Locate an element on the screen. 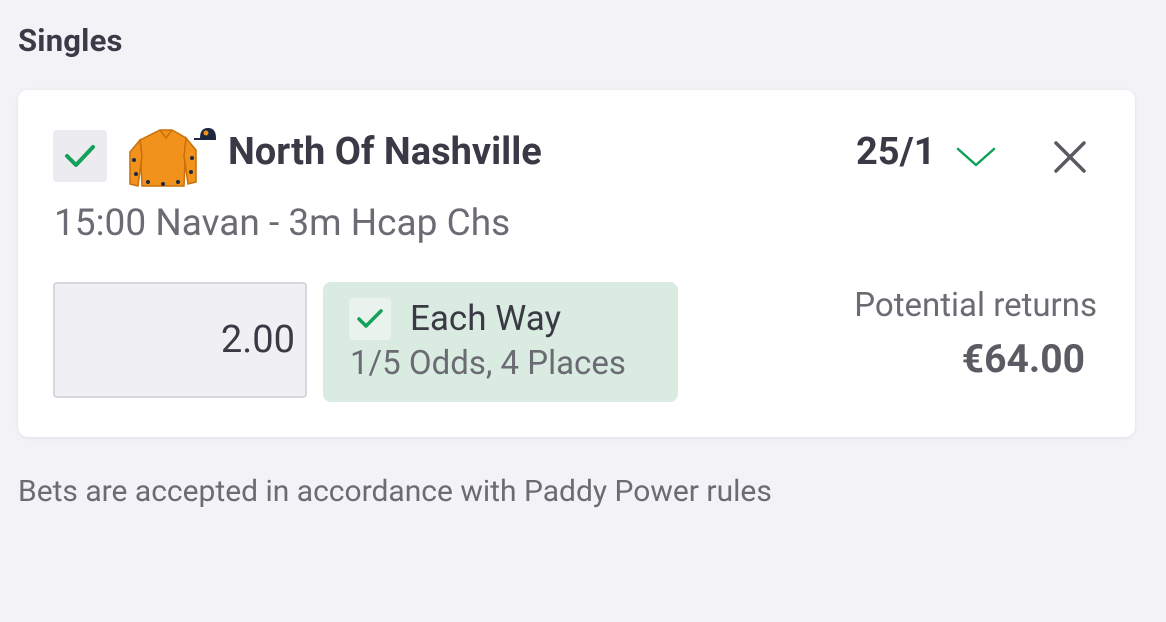 The image size is (1166, 622). race-info: 15:00 Navan - 3m Hcap Chs is located at coordinates (282, 223).